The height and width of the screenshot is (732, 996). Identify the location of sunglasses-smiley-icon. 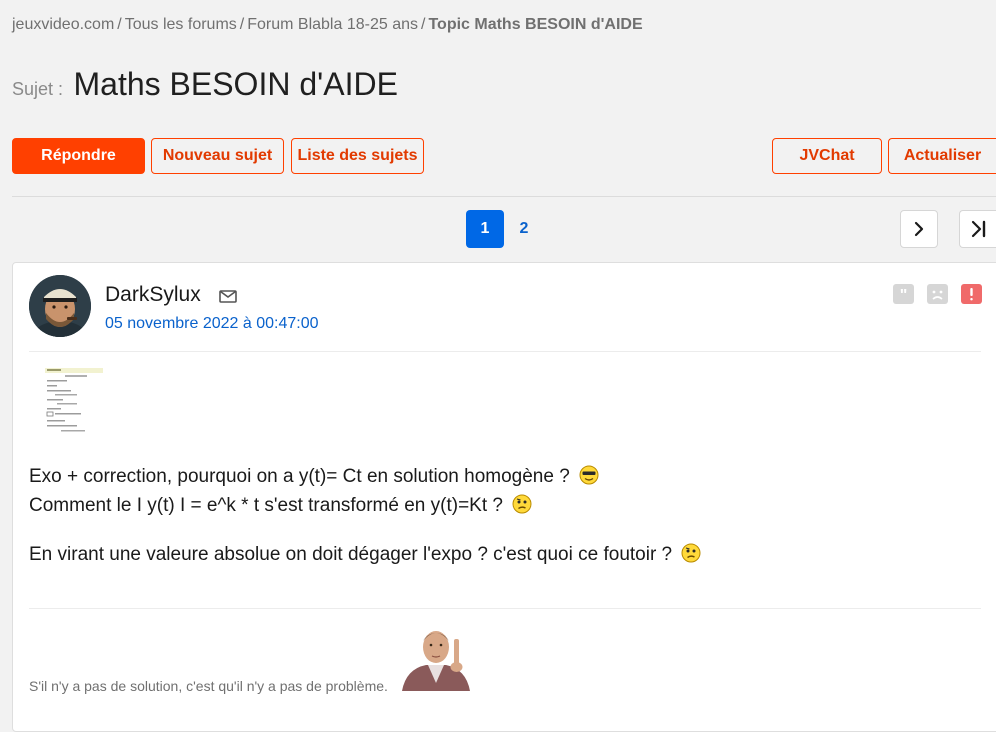
(589, 475).